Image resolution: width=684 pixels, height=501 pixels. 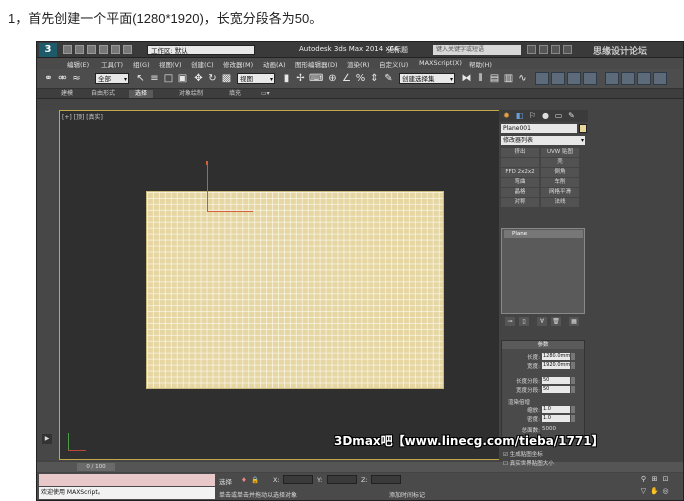 I want to click on rect-selection-icon: □, so click(x=168, y=78).